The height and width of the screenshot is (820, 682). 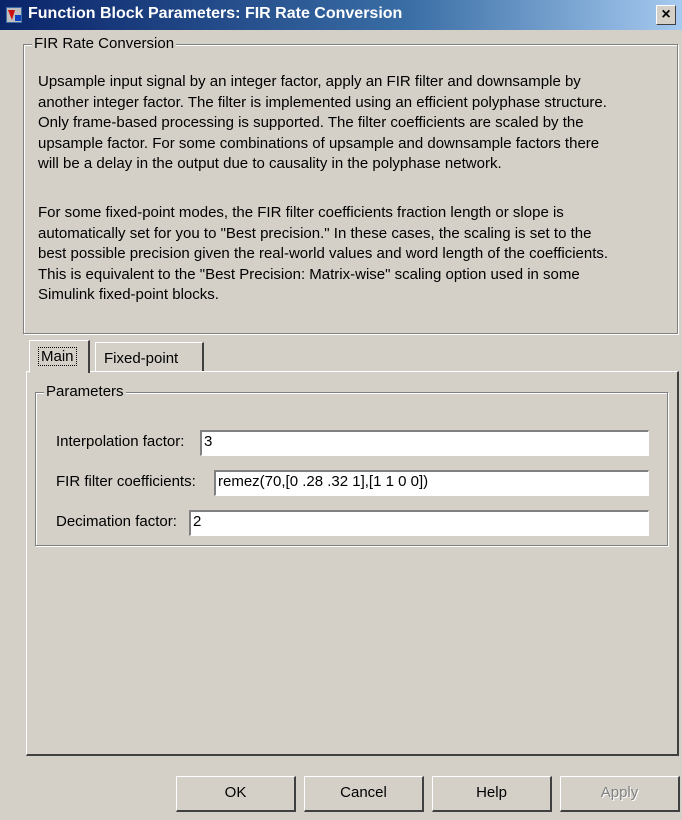 I want to click on tab-fixed-point: Fixed-point, so click(x=149, y=357).